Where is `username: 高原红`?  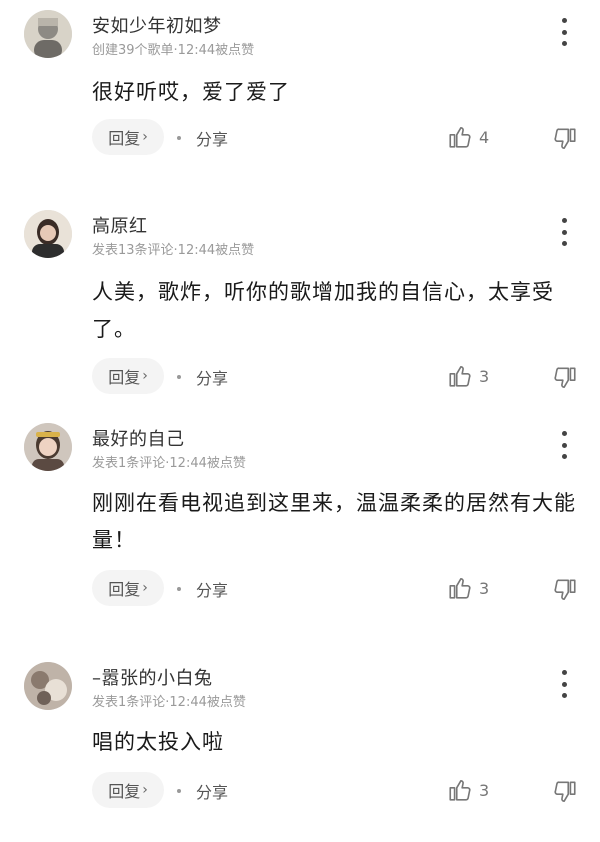 username: 高原红 is located at coordinates (120, 225).